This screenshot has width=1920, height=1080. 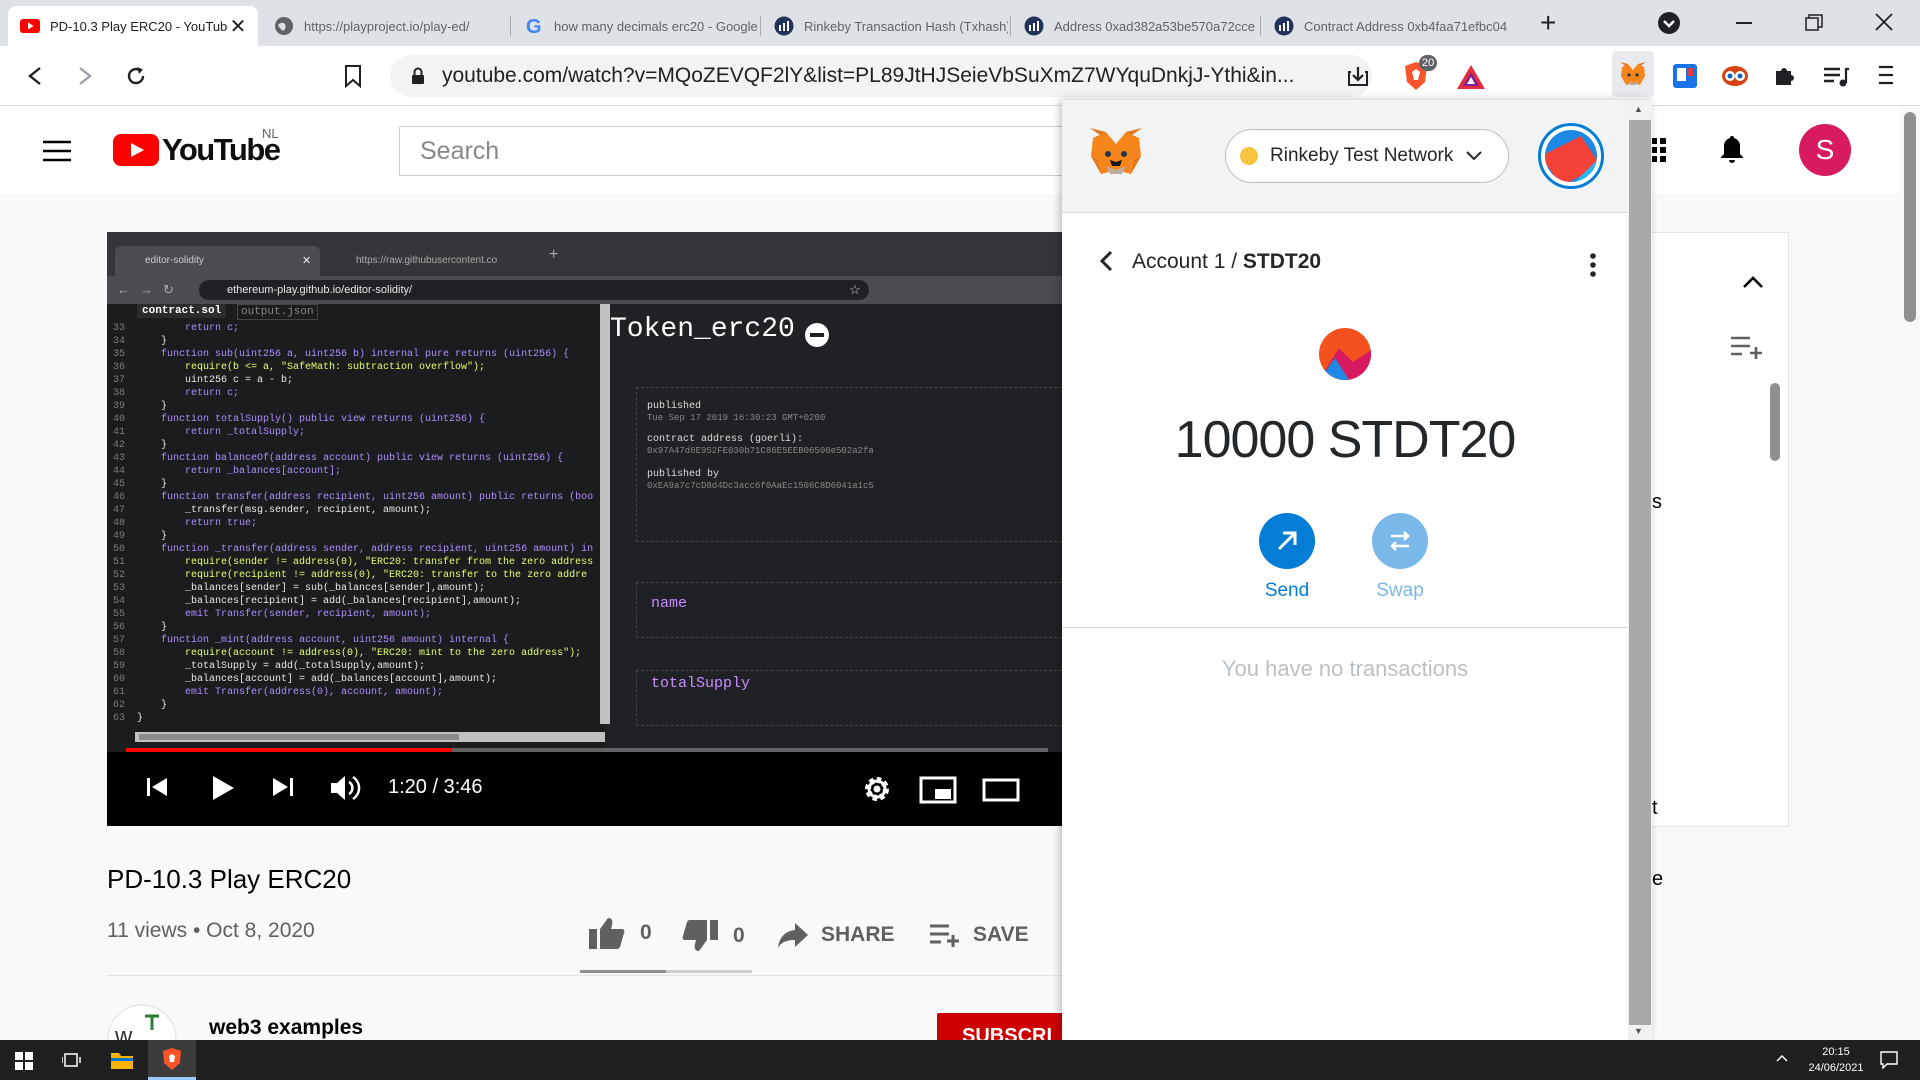 What do you see at coordinates (286, 1028) in the screenshot?
I see `channel-name: web3 examples` at bounding box center [286, 1028].